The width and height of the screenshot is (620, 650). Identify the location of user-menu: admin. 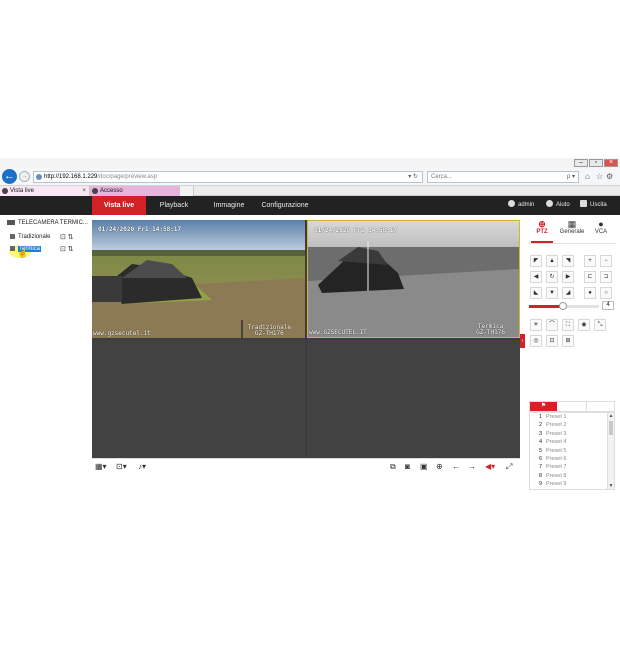
(521, 205).